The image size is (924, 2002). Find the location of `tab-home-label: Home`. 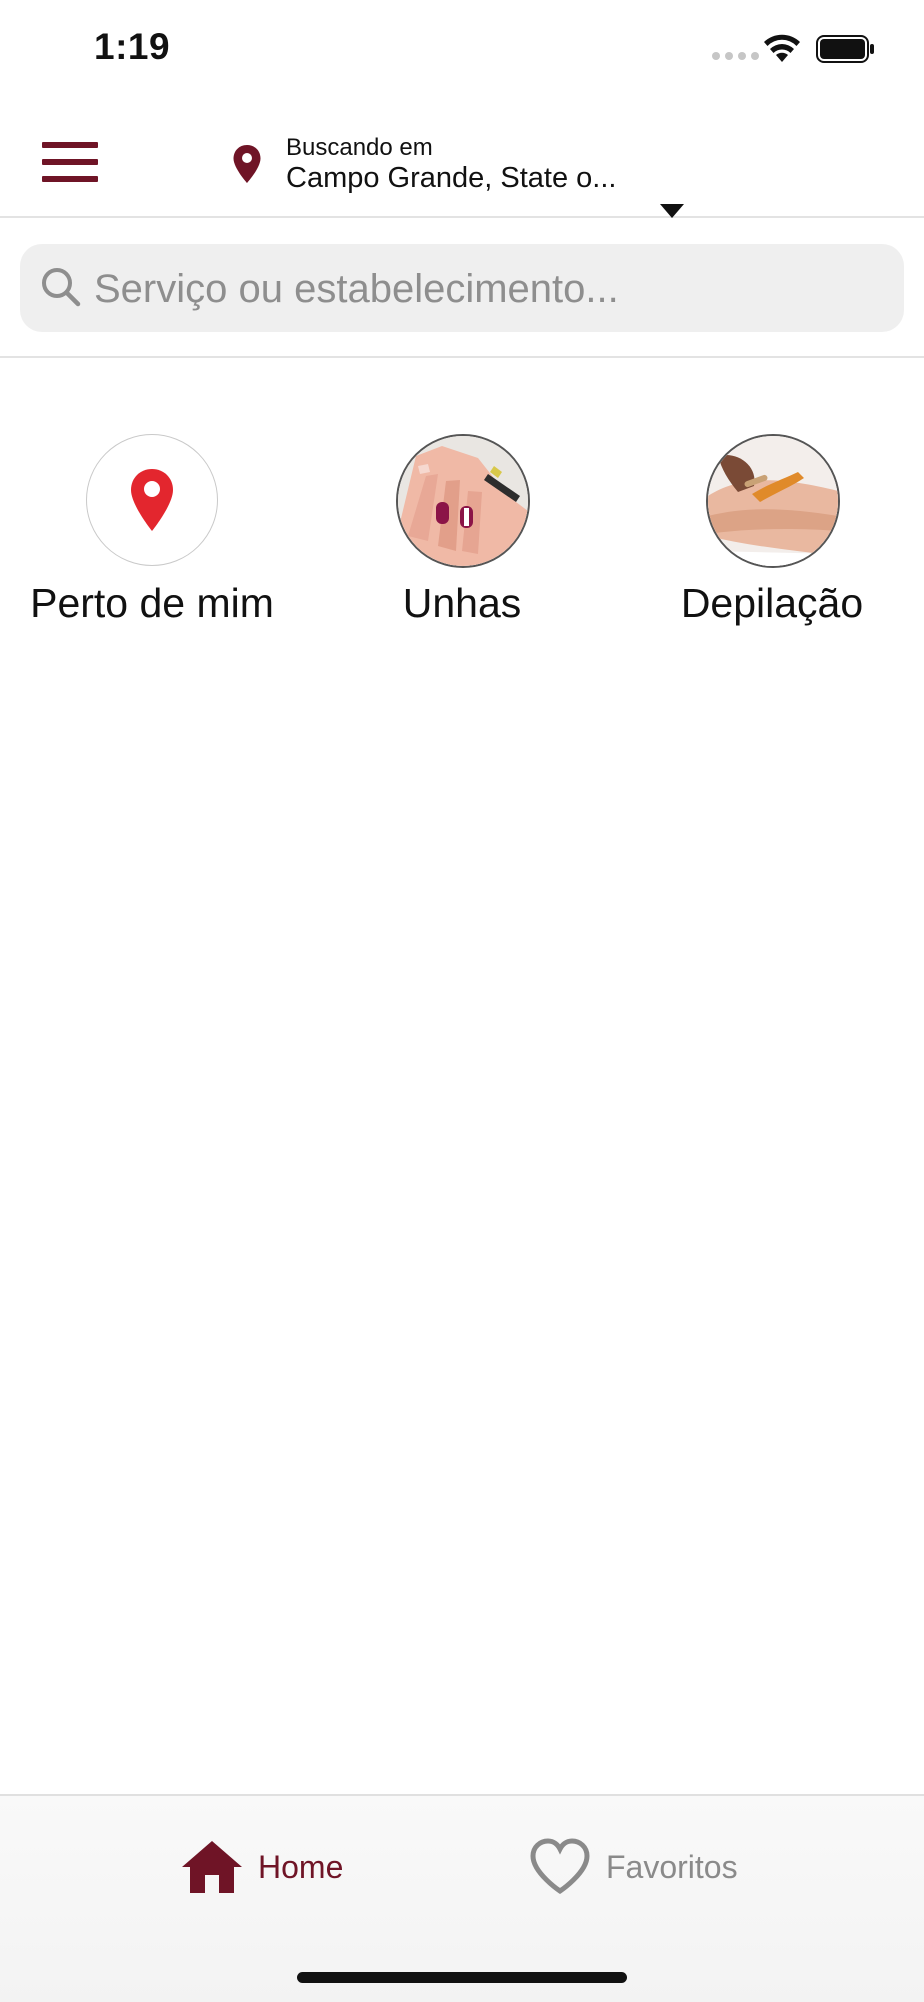

tab-home-label: Home is located at coordinates (301, 1866).